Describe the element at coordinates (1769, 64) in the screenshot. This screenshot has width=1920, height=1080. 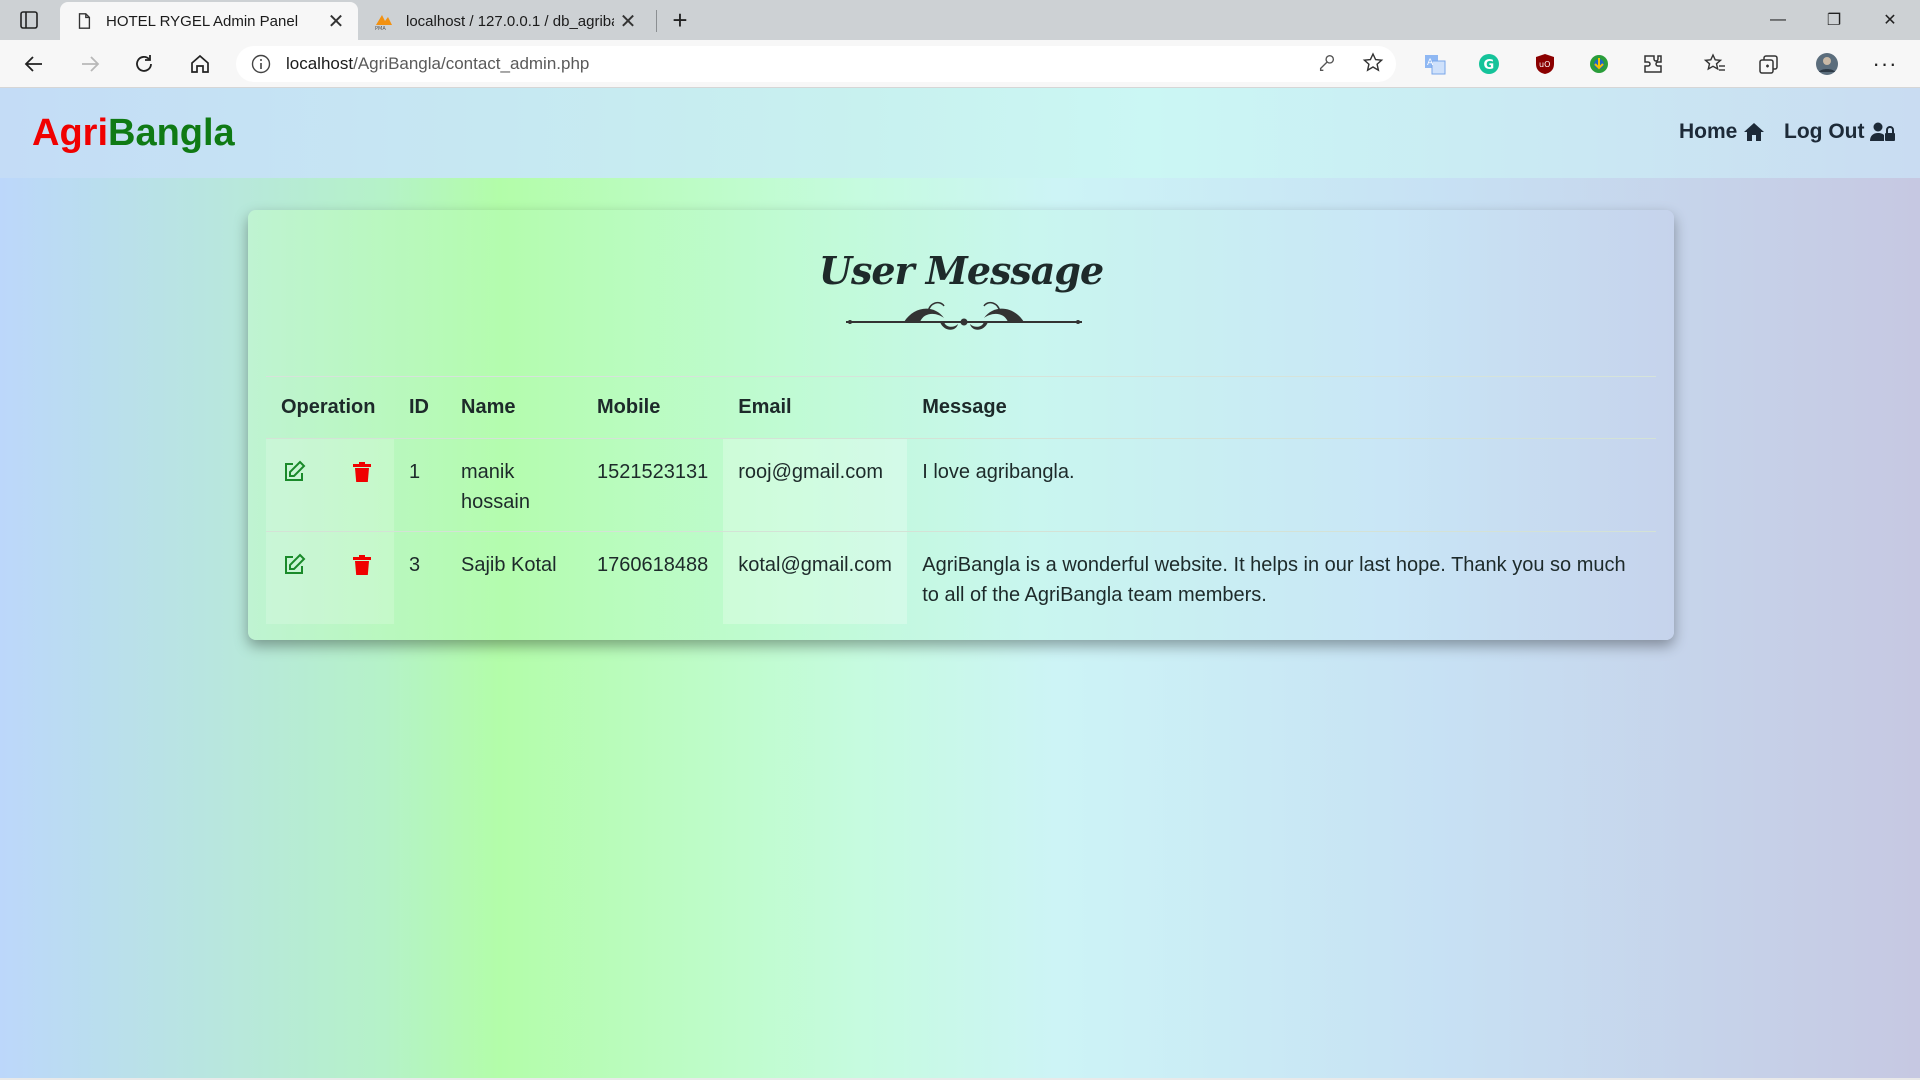
I see `collections-icon` at that location.